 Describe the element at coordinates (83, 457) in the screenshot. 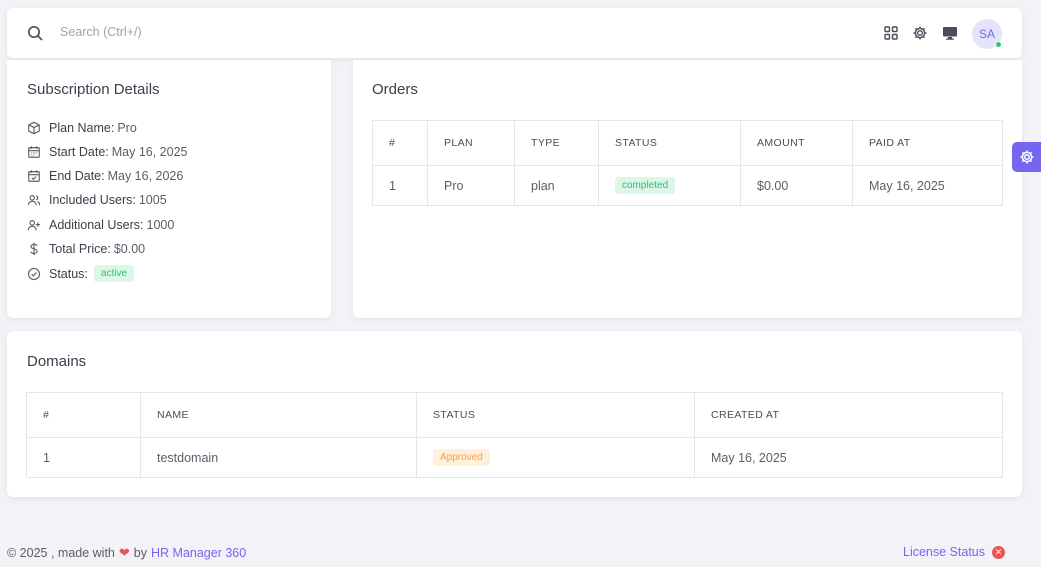

I see `domain-num: 1` at that location.